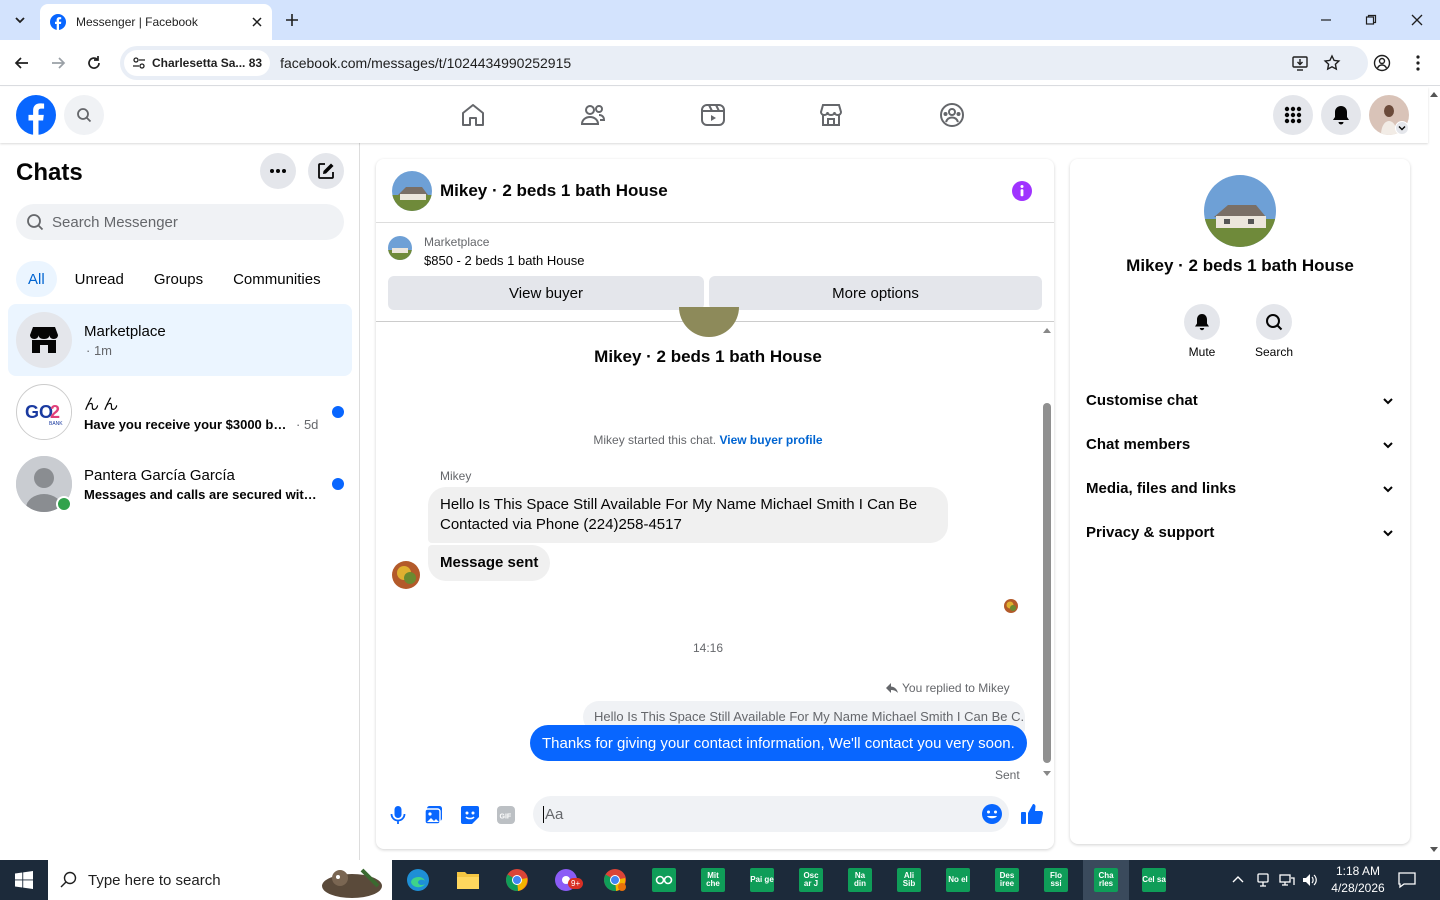 The width and height of the screenshot is (1440, 900). What do you see at coordinates (20, 20) in the screenshot?
I see `tab-search-chevron-icon` at bounding box center [20, 20].